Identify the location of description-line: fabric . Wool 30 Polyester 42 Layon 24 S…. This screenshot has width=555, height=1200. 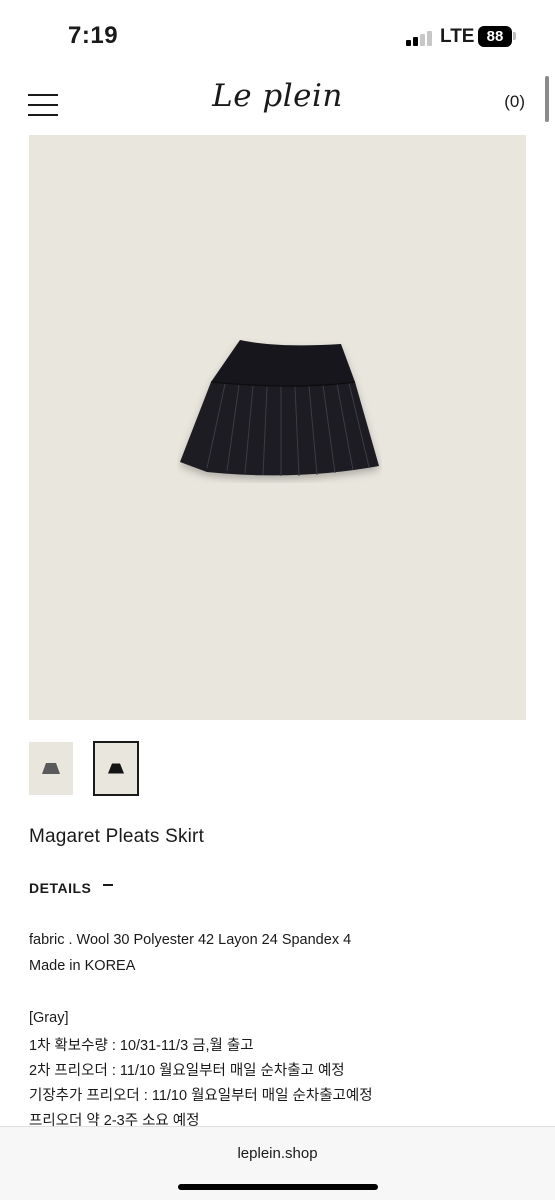
(190, 940).